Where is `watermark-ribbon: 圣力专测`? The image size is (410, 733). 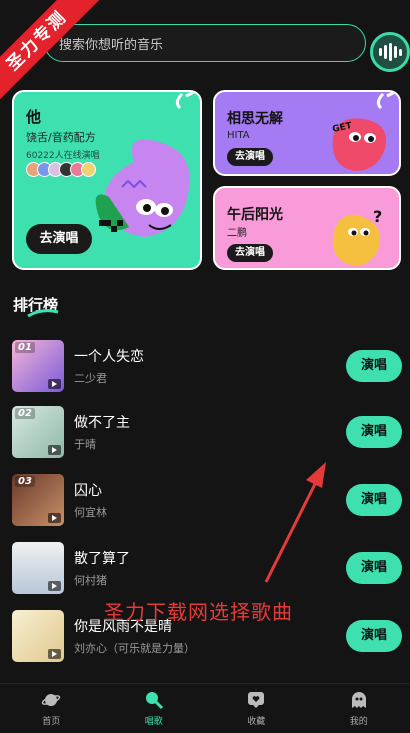 watermark-ribbon: 圣力专测 is located at coordinates (55, 55).